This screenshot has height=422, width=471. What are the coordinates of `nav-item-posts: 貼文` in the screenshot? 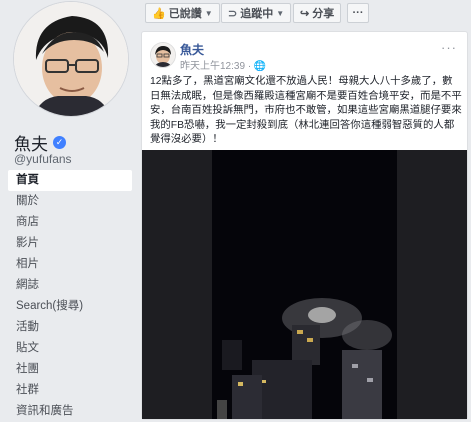 It's located at (70, 348).